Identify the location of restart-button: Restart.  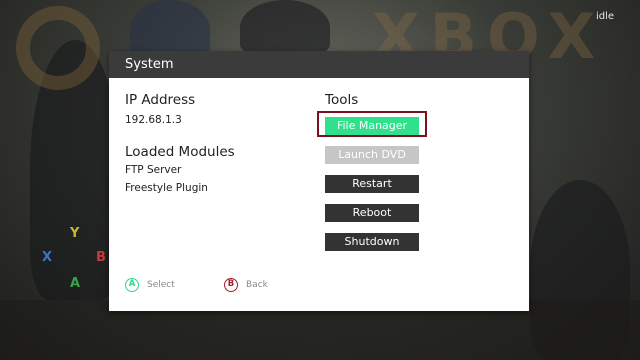
(372, 184).